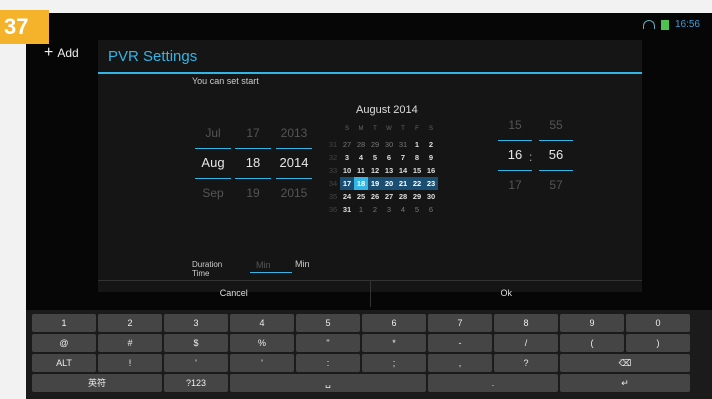 This screenshot has width=712, height=399. I want to click on hour-next: 17, so click(515, 185).